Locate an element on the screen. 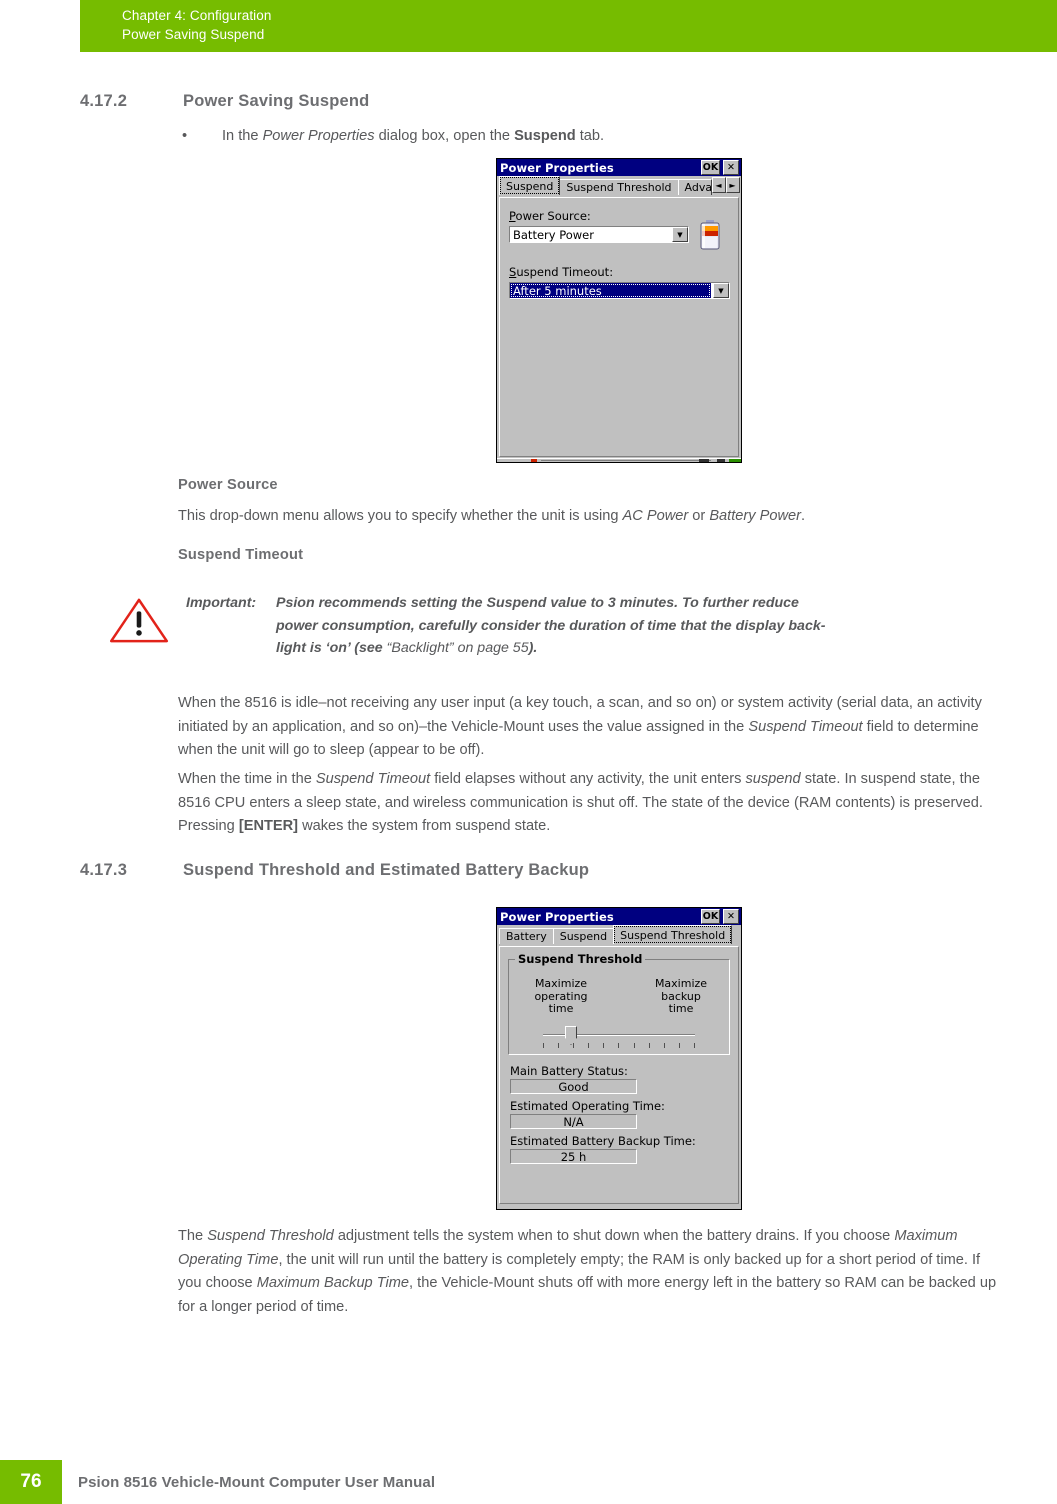 The height and width of the screenshot is (1504, 1057). estimated-operating-time-value: N/A is located at coordinates (573, 1121).